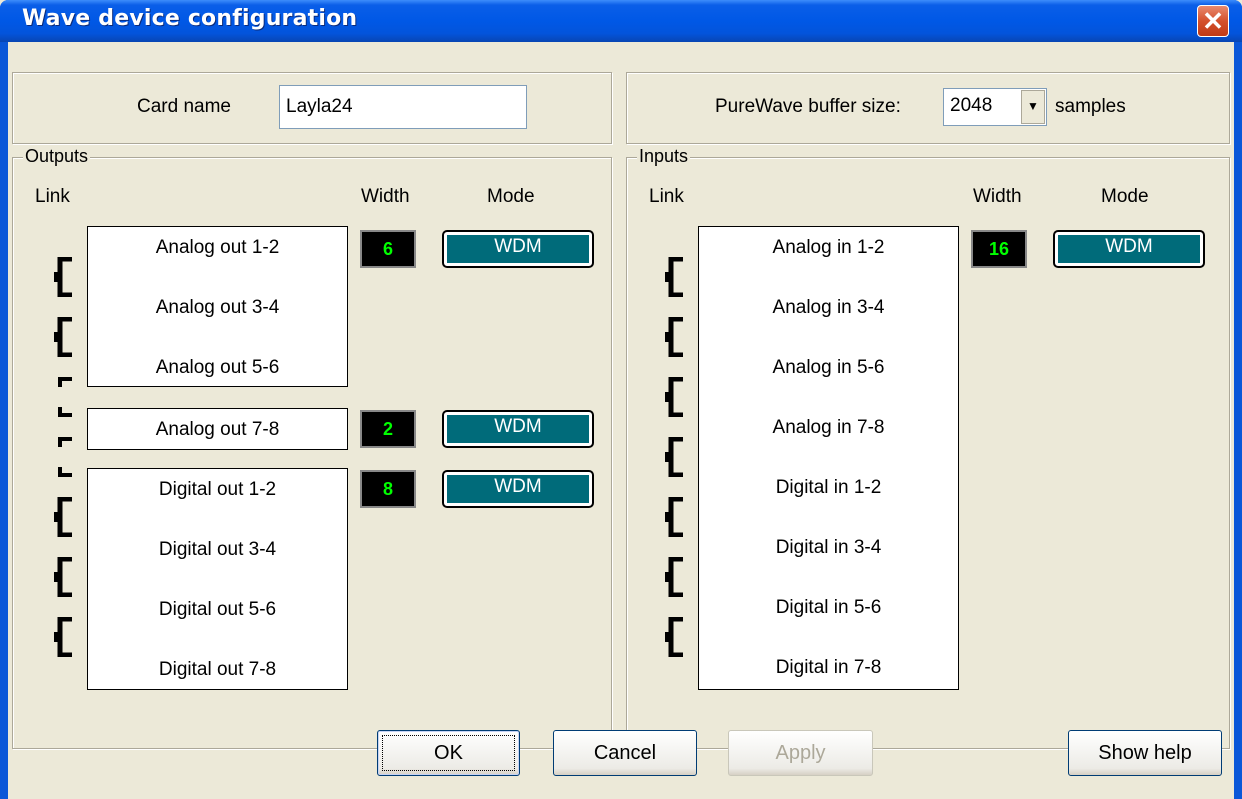  I want to click on buffer-panel: PureWave buffer size: 2048 ▼ samples, so click(928, 108).